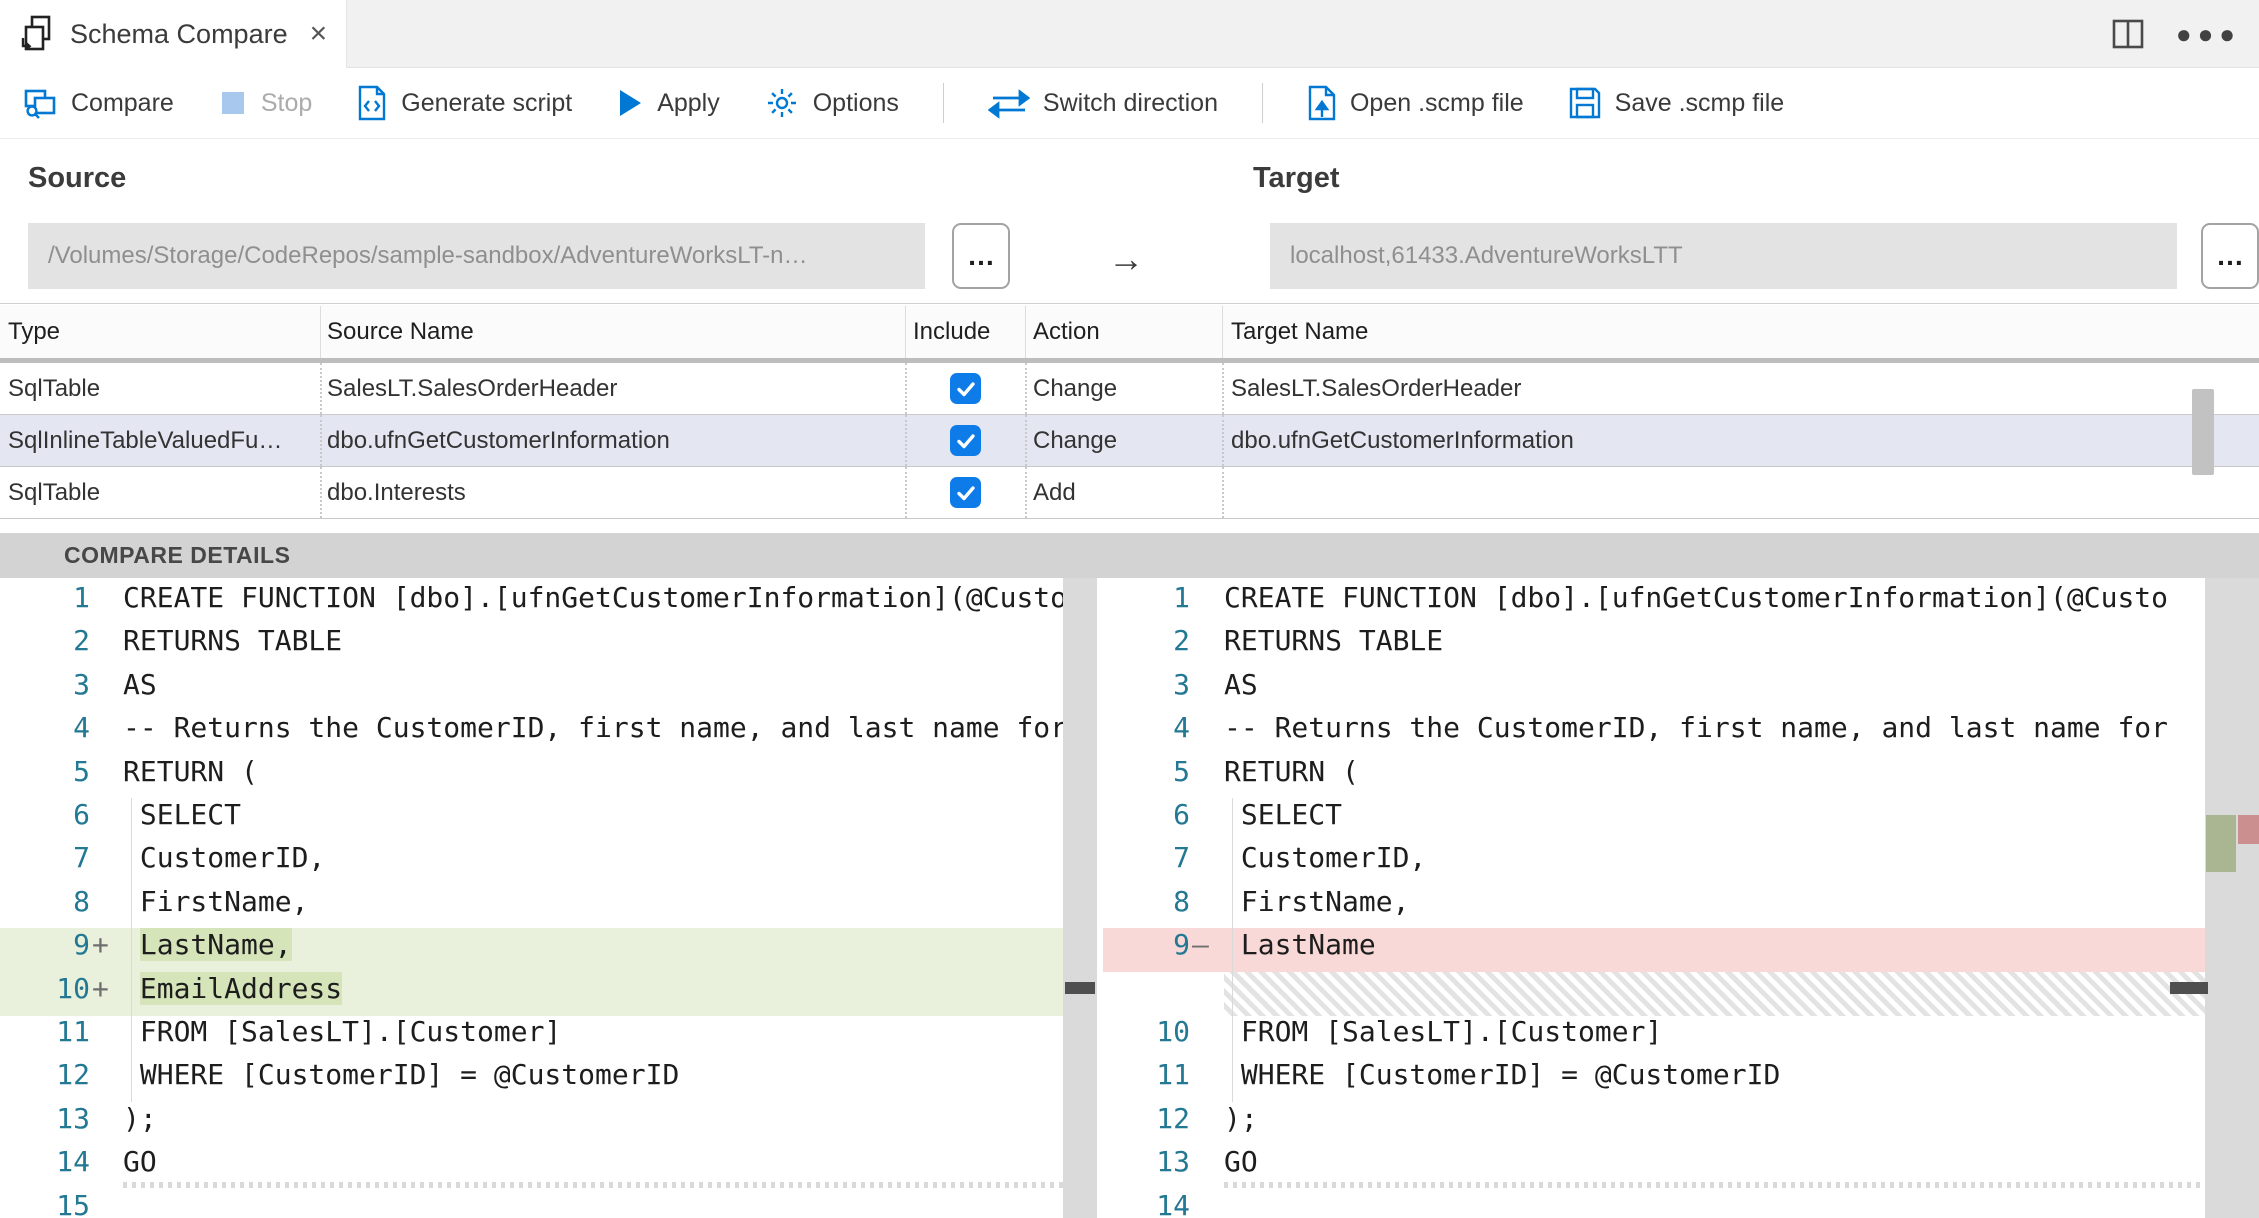  I want to click on tab-schema-compare: Schema Compare ×, so click(173, 34).